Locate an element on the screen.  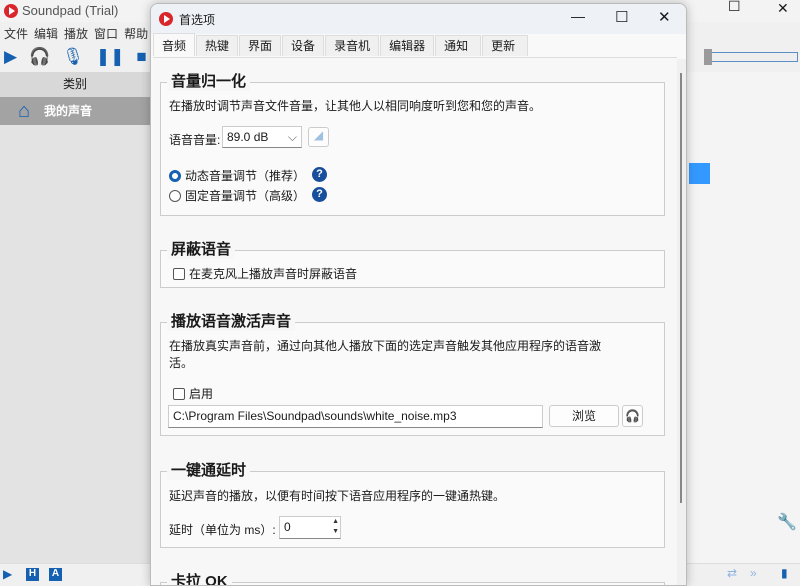
selection-highlight is located at coordinates (699, 173).